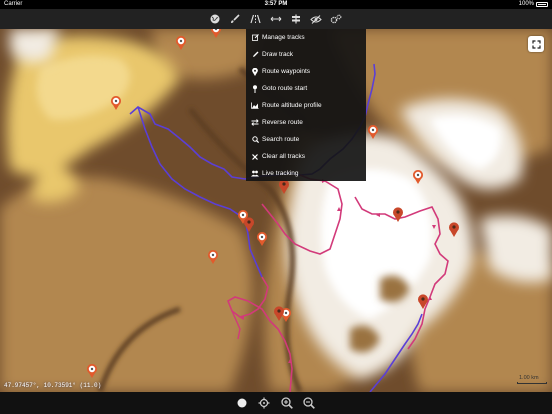 This screenshot has width=552, height=414. I want to click on top-toolbar, so click(276, 19).